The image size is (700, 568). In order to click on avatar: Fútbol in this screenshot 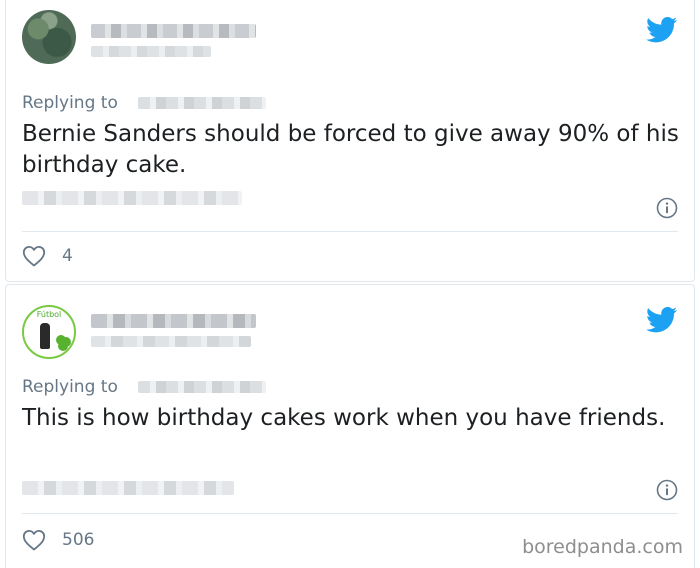, I will do `click(49, 332)`.